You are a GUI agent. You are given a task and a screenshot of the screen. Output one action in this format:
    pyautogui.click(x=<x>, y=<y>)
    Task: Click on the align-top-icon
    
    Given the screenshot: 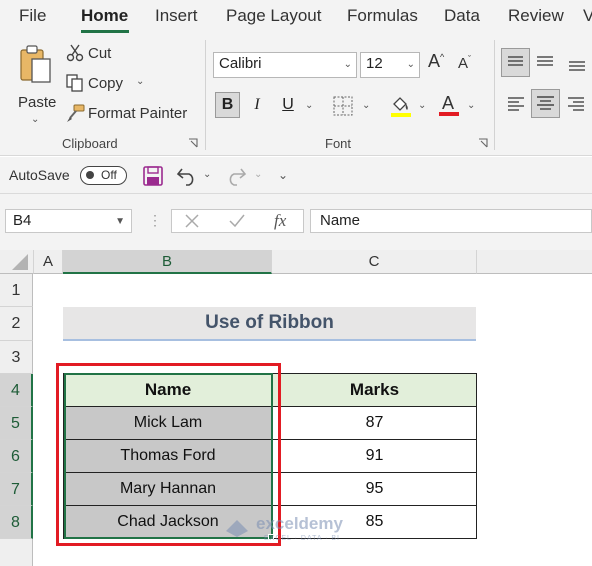 What is the action you would take?
    pyautogui.click(x=515, y=61)
    